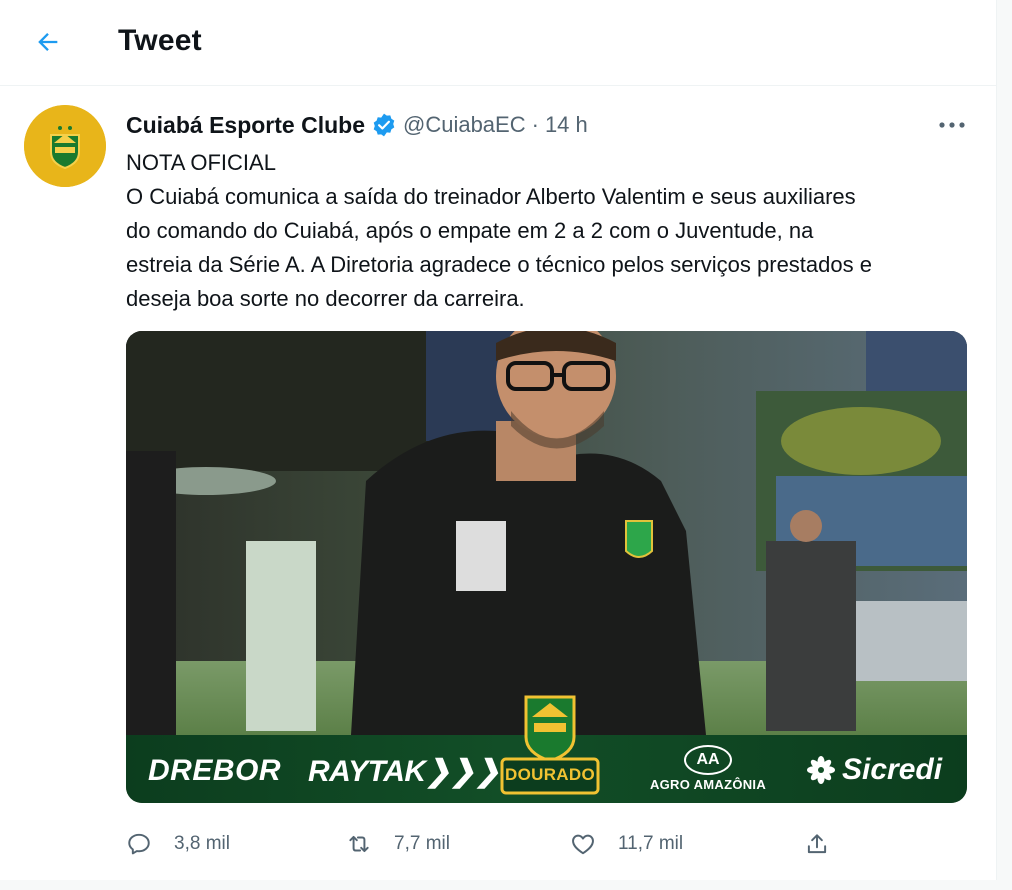  I want to click on share-icon, so click(817, 844).